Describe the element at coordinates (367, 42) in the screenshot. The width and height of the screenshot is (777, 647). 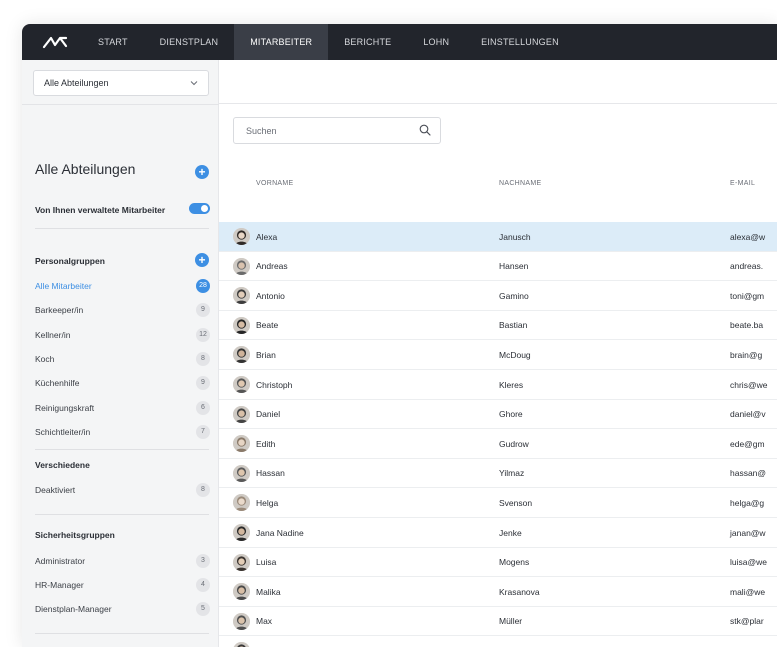
I see `nav-item-berichte: BERICHTE` at that location.